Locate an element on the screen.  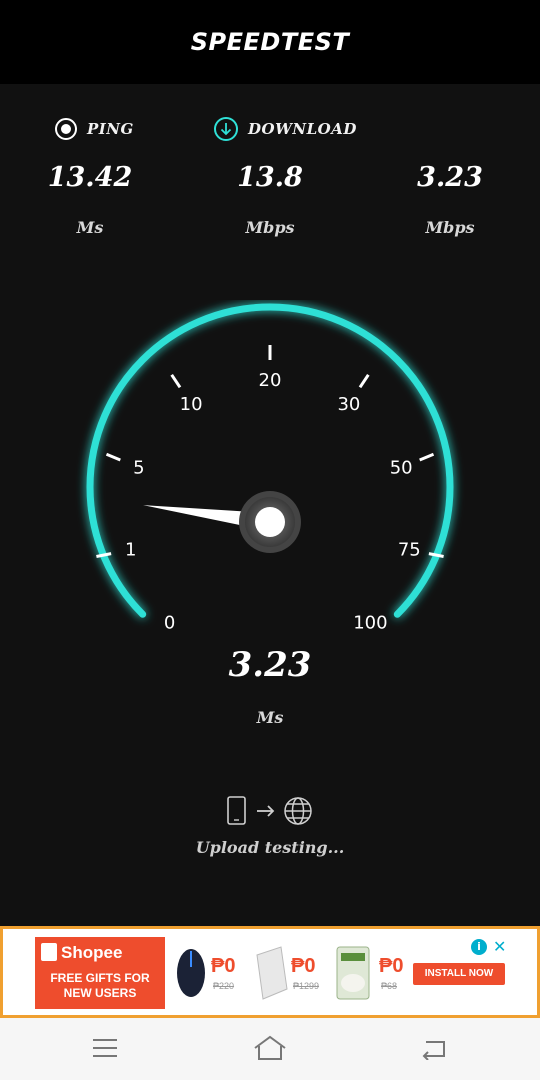
product-old-price: ₱1299 is located at coordinates (306, 986).